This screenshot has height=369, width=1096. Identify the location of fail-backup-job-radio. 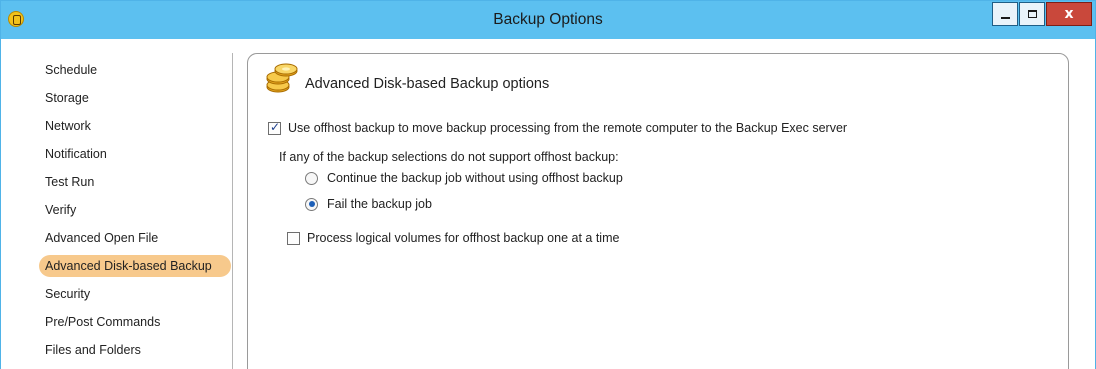
(311, 204).